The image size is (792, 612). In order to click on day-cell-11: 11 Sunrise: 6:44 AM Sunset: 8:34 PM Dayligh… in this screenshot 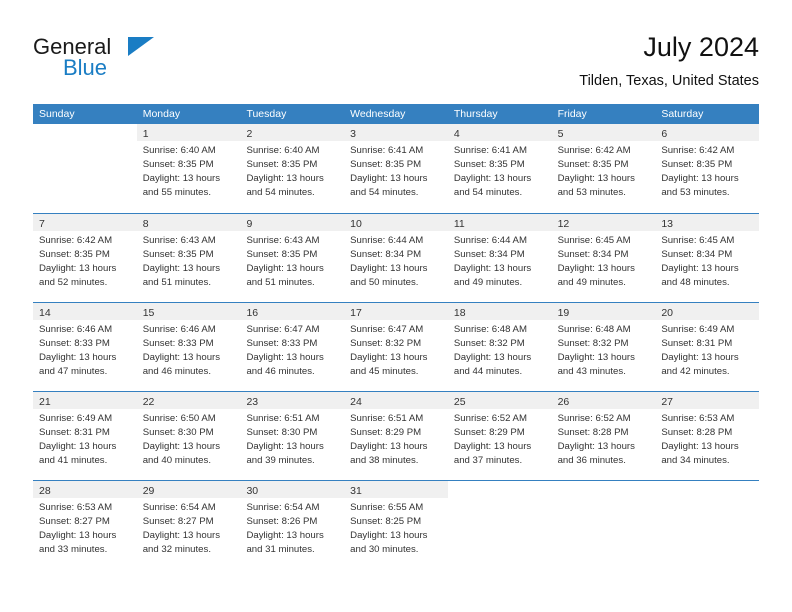, I will do `click(499, 258)`.